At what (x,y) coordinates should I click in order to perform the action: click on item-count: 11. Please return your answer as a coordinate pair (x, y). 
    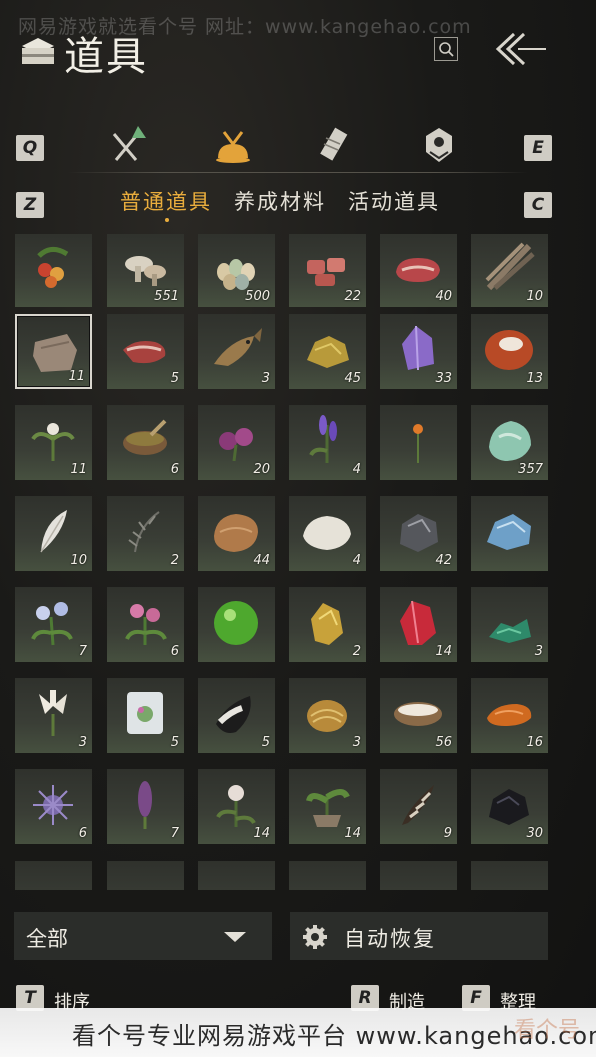
    Looking at the image, I should click on (76, 376).